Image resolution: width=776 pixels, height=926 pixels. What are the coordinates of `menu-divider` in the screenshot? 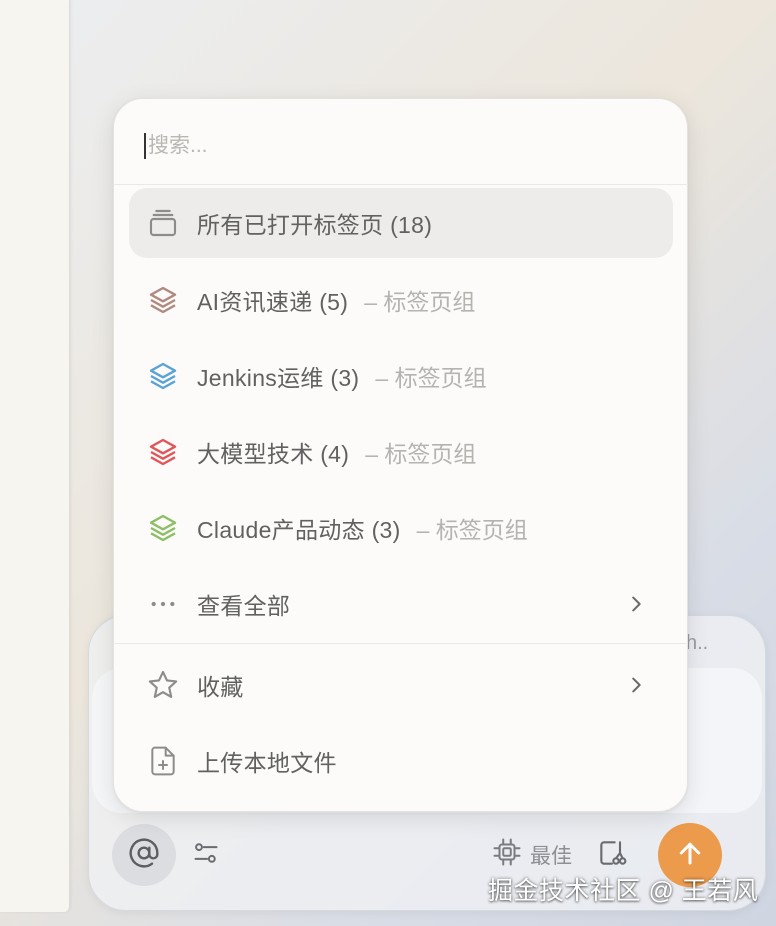 It's located at (400, 643).